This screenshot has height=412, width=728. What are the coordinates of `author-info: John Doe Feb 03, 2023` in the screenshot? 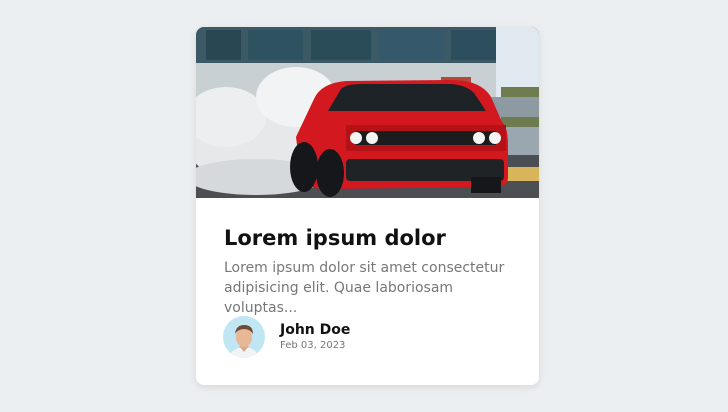 It's located at (315, 337).